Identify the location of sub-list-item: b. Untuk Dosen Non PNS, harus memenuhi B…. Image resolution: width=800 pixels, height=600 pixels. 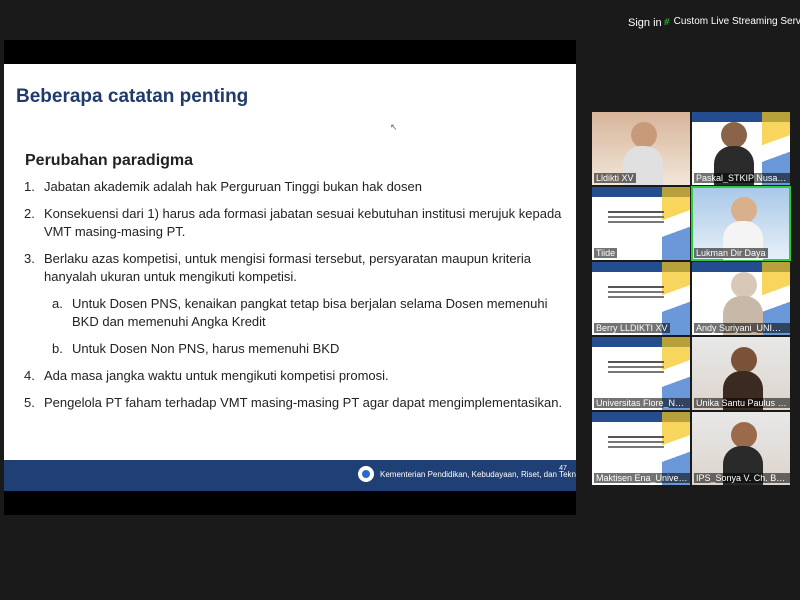
(307, 349).